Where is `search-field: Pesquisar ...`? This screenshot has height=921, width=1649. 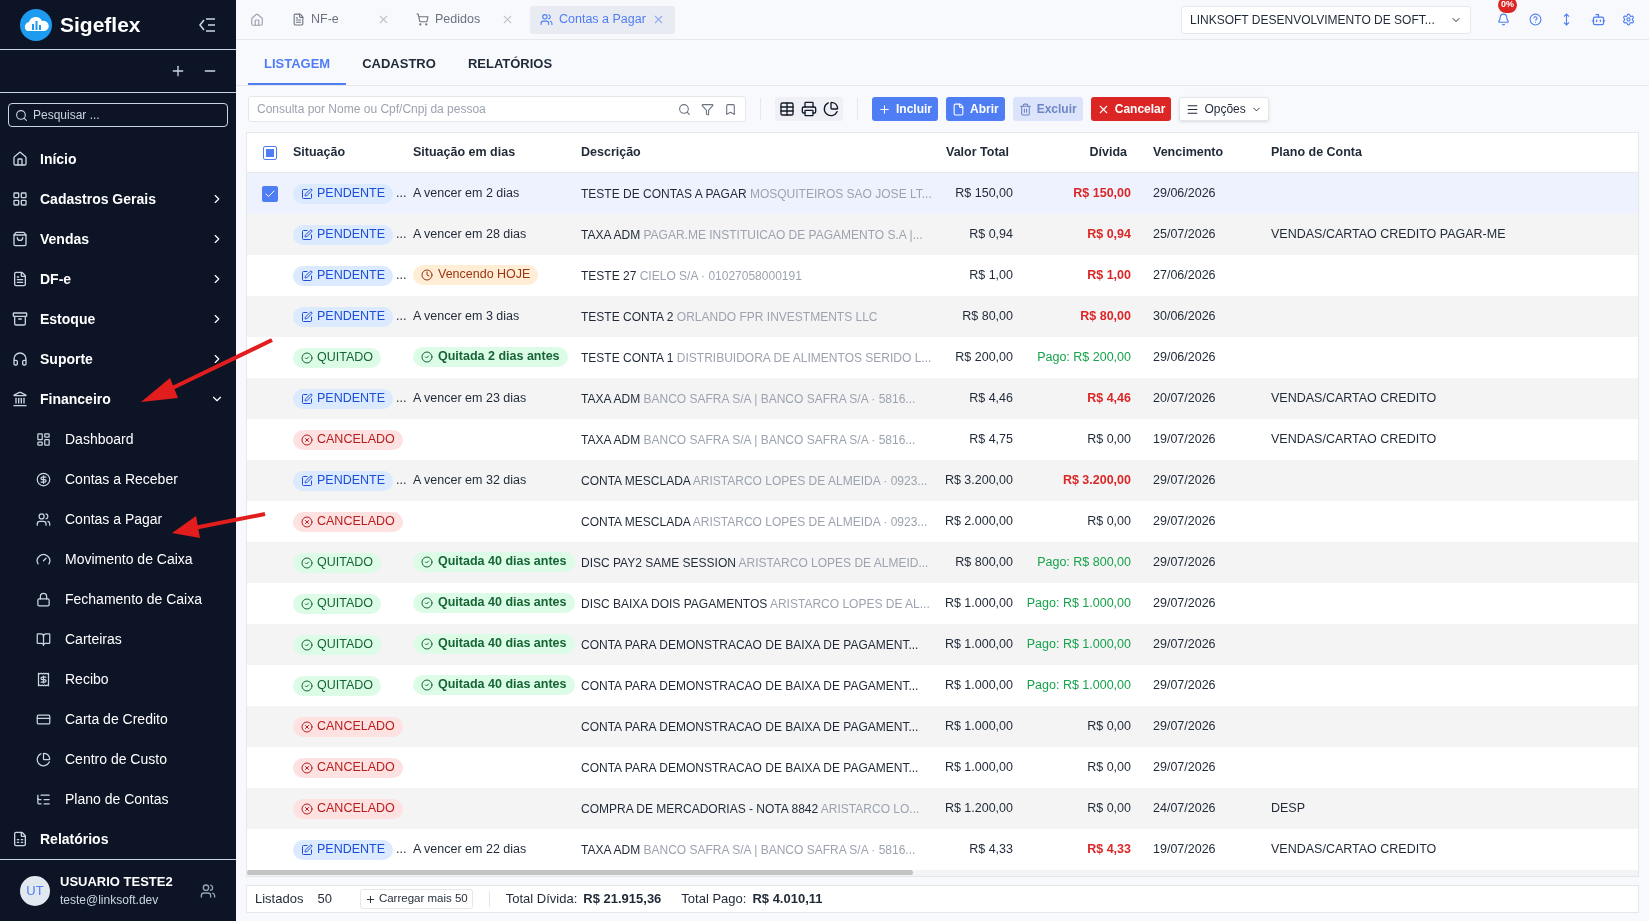
search-field: Pesquisar ... is located at coordinates (118, 115).